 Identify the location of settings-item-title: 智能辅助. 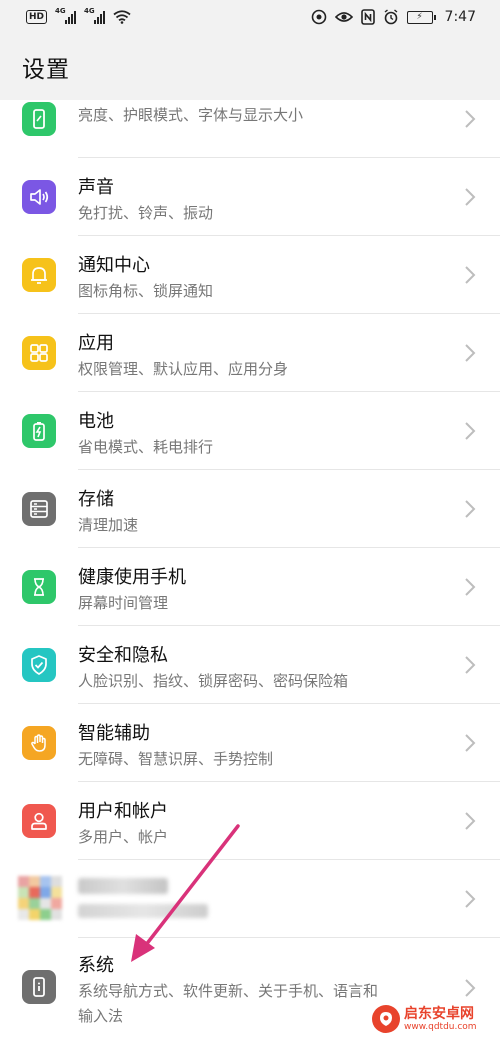
(114, 733).